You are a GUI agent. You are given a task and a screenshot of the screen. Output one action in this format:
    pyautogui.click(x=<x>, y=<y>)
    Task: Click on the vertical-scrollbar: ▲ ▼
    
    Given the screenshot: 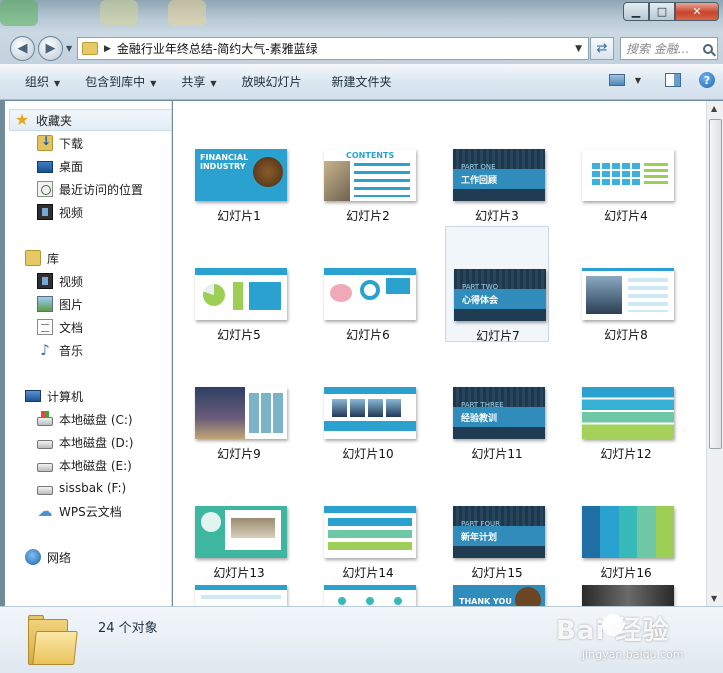 What is the action you would take?
    pyautogui.click(x=714, y=353)
    